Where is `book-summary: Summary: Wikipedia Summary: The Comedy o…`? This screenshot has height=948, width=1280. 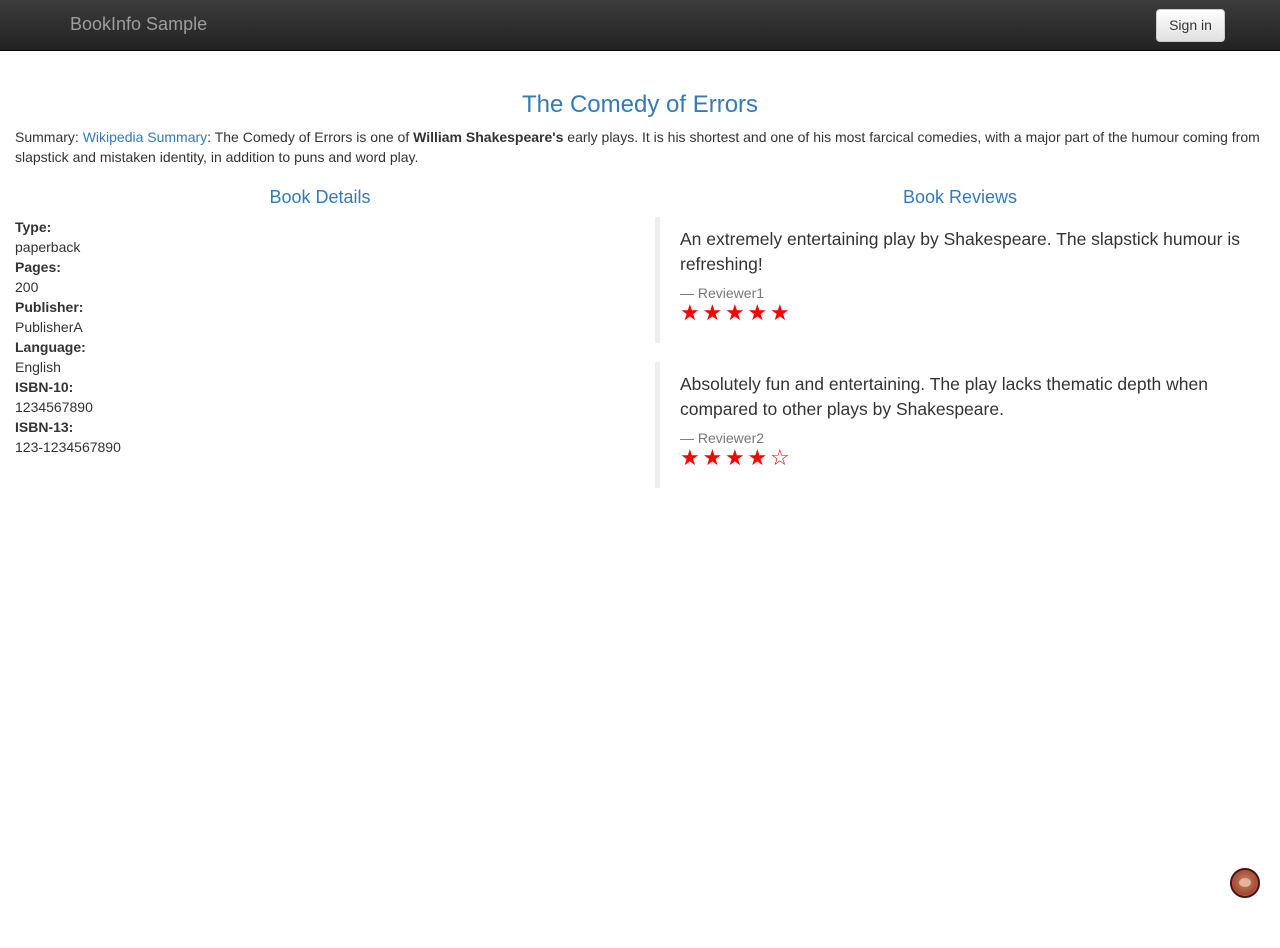 book-summary: Summary: Wikipedia Summary: The Comedy o… is located at coordinates (640, 147).